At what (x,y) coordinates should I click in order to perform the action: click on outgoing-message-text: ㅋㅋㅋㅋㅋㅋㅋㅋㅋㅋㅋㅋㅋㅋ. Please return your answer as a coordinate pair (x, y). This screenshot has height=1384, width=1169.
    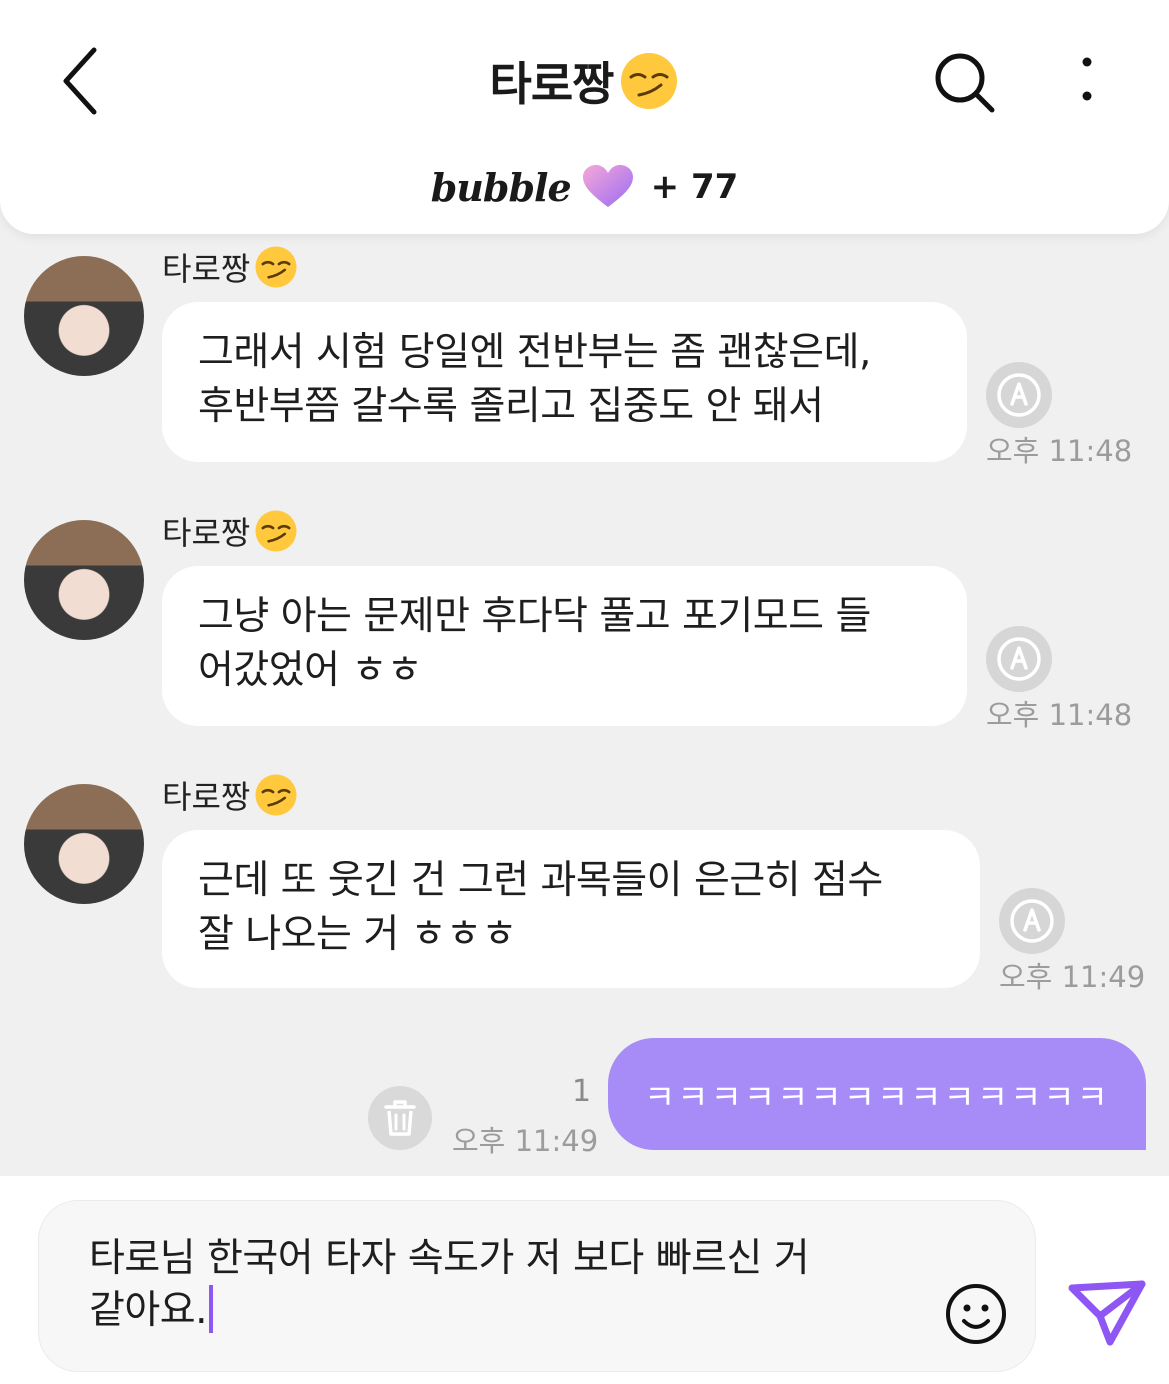
    Looking at the image, I should click on (877, 1097).